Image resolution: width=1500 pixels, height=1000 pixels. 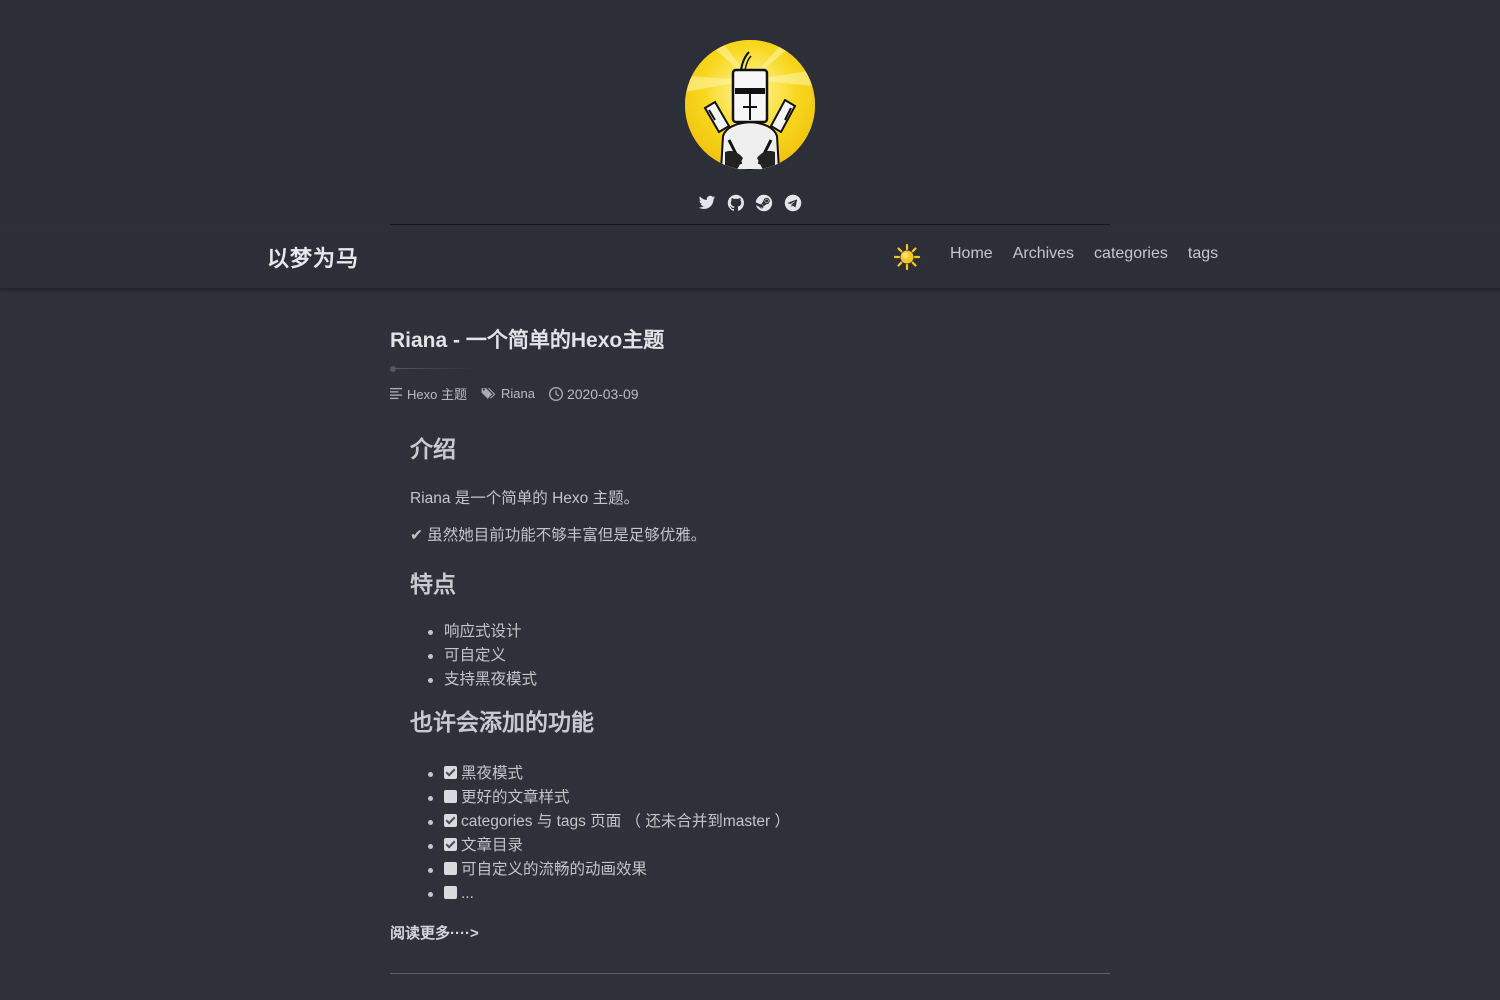 I want to click on sun-icon, so click(x=907, y=257).